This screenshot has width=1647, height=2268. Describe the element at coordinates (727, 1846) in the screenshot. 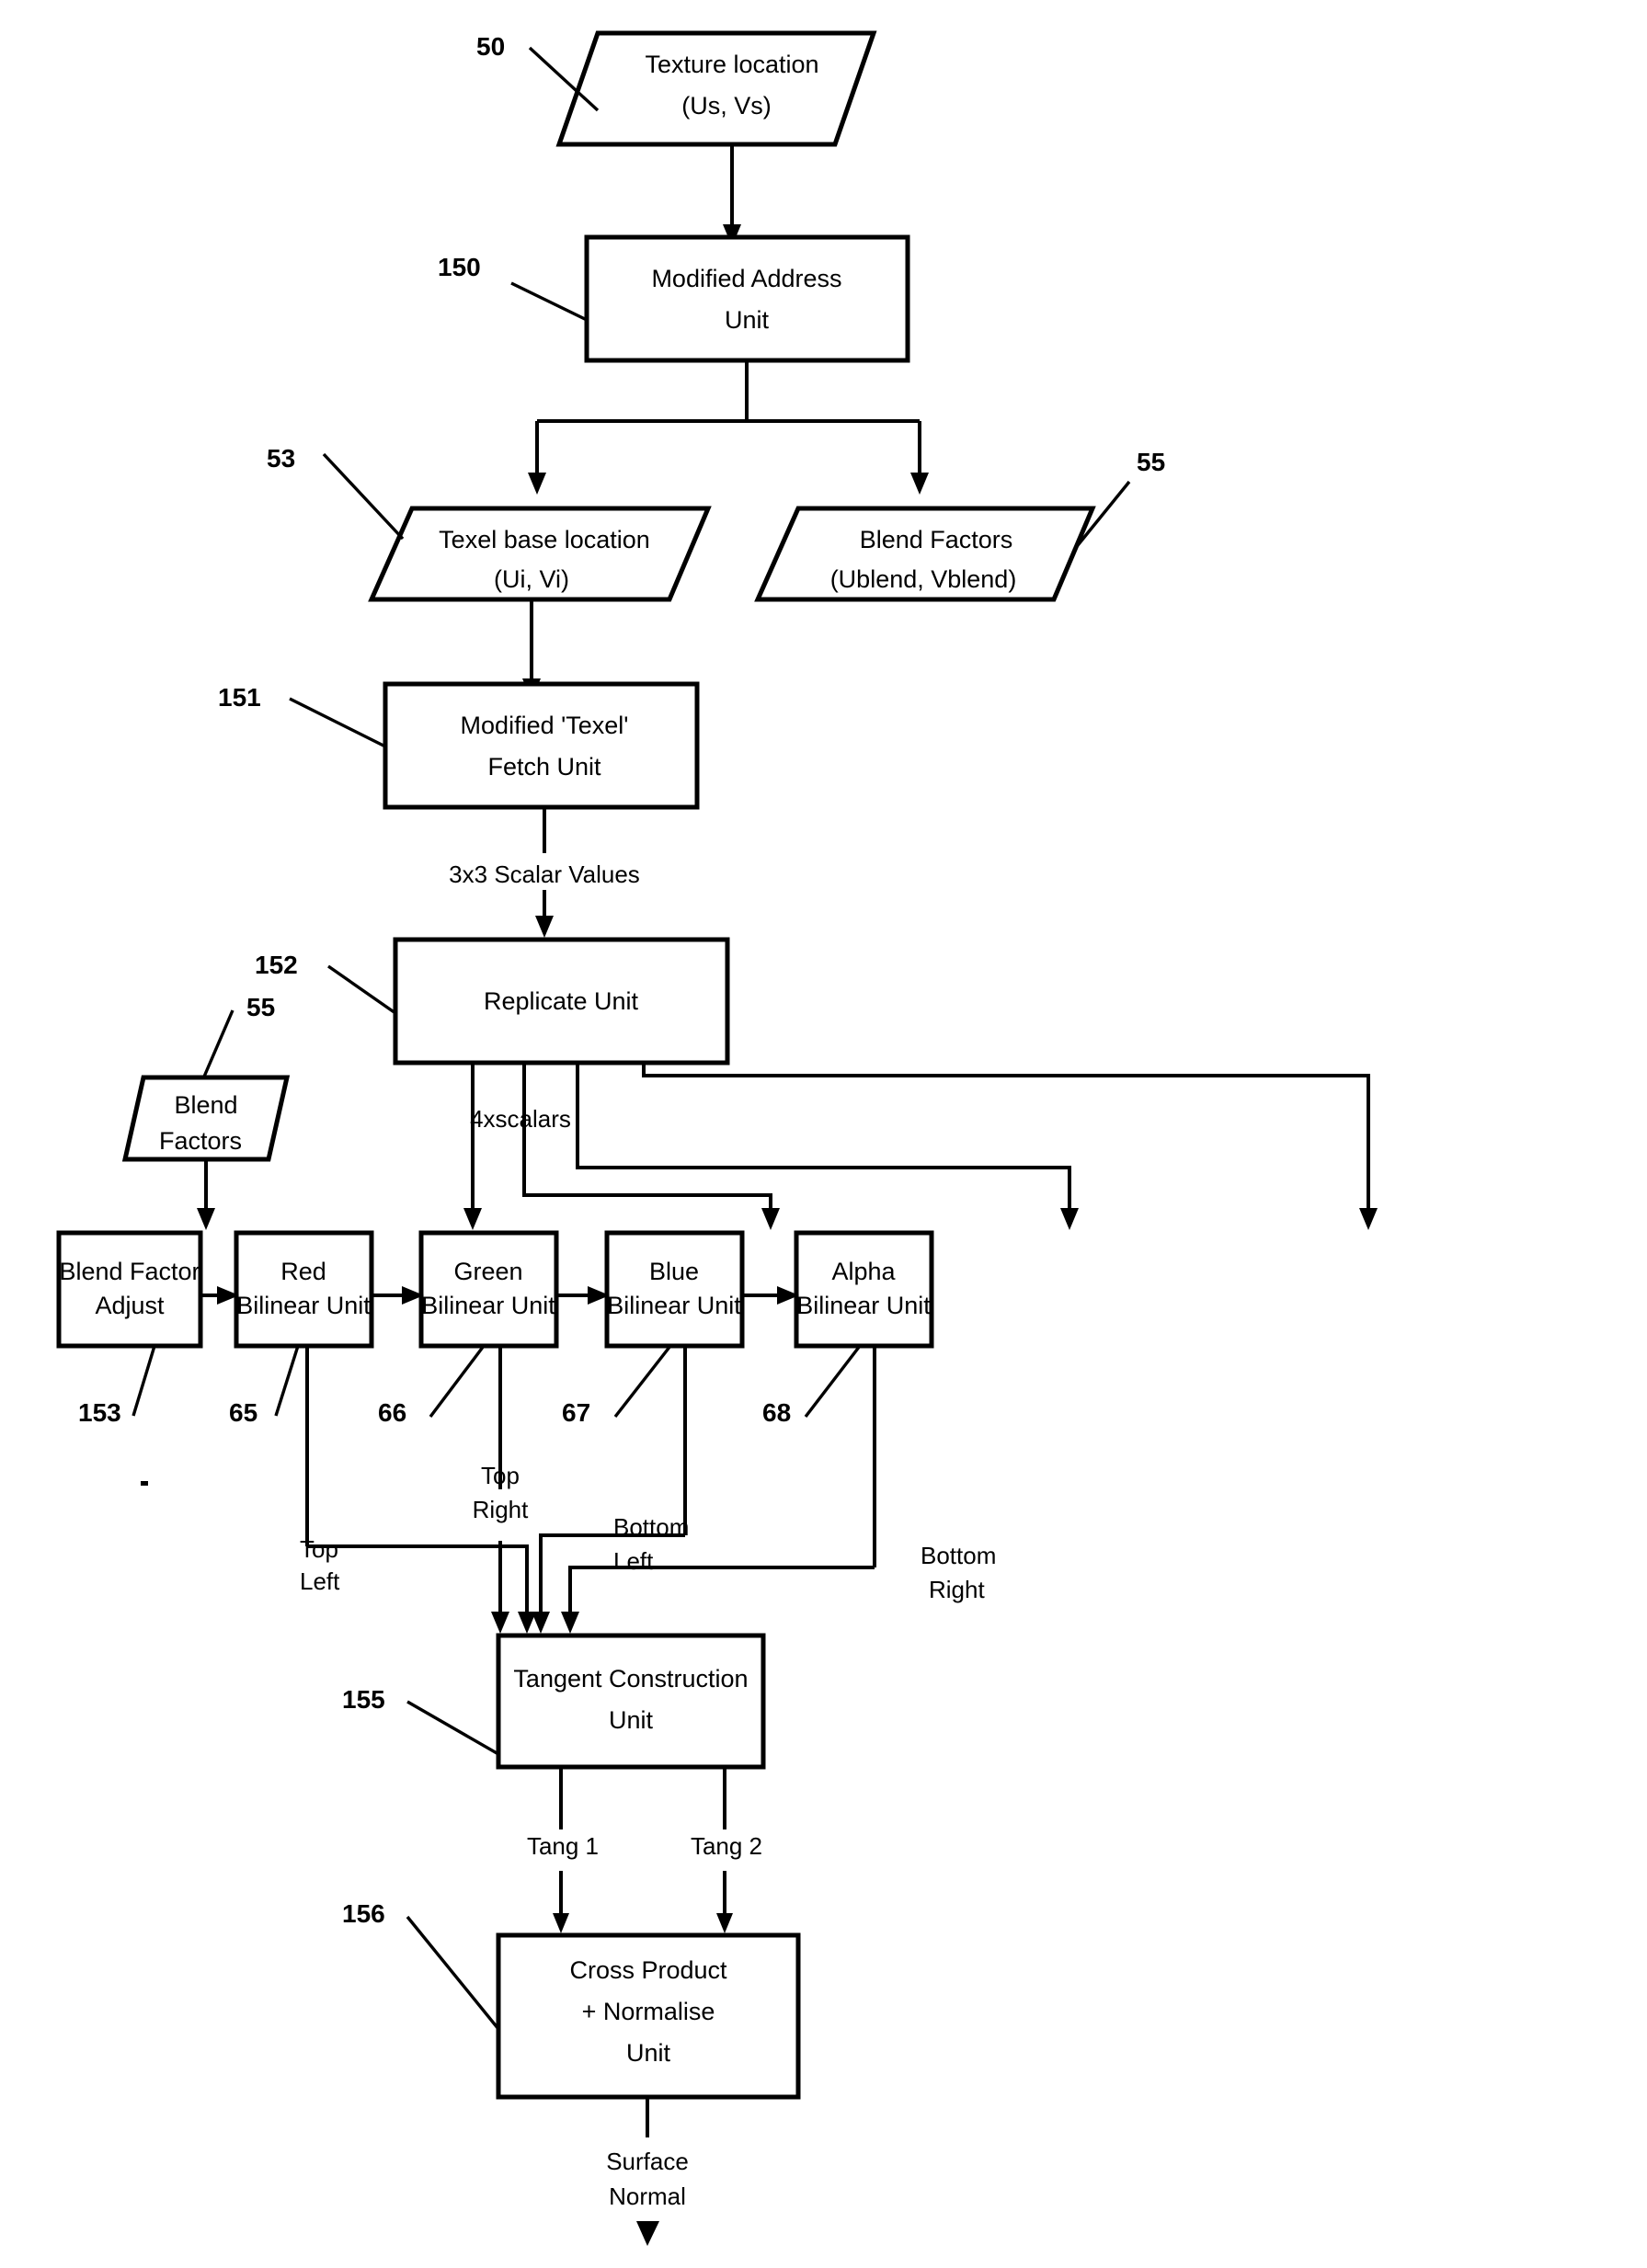

I see `edge-label-tang-2: Tang 2` at that location.